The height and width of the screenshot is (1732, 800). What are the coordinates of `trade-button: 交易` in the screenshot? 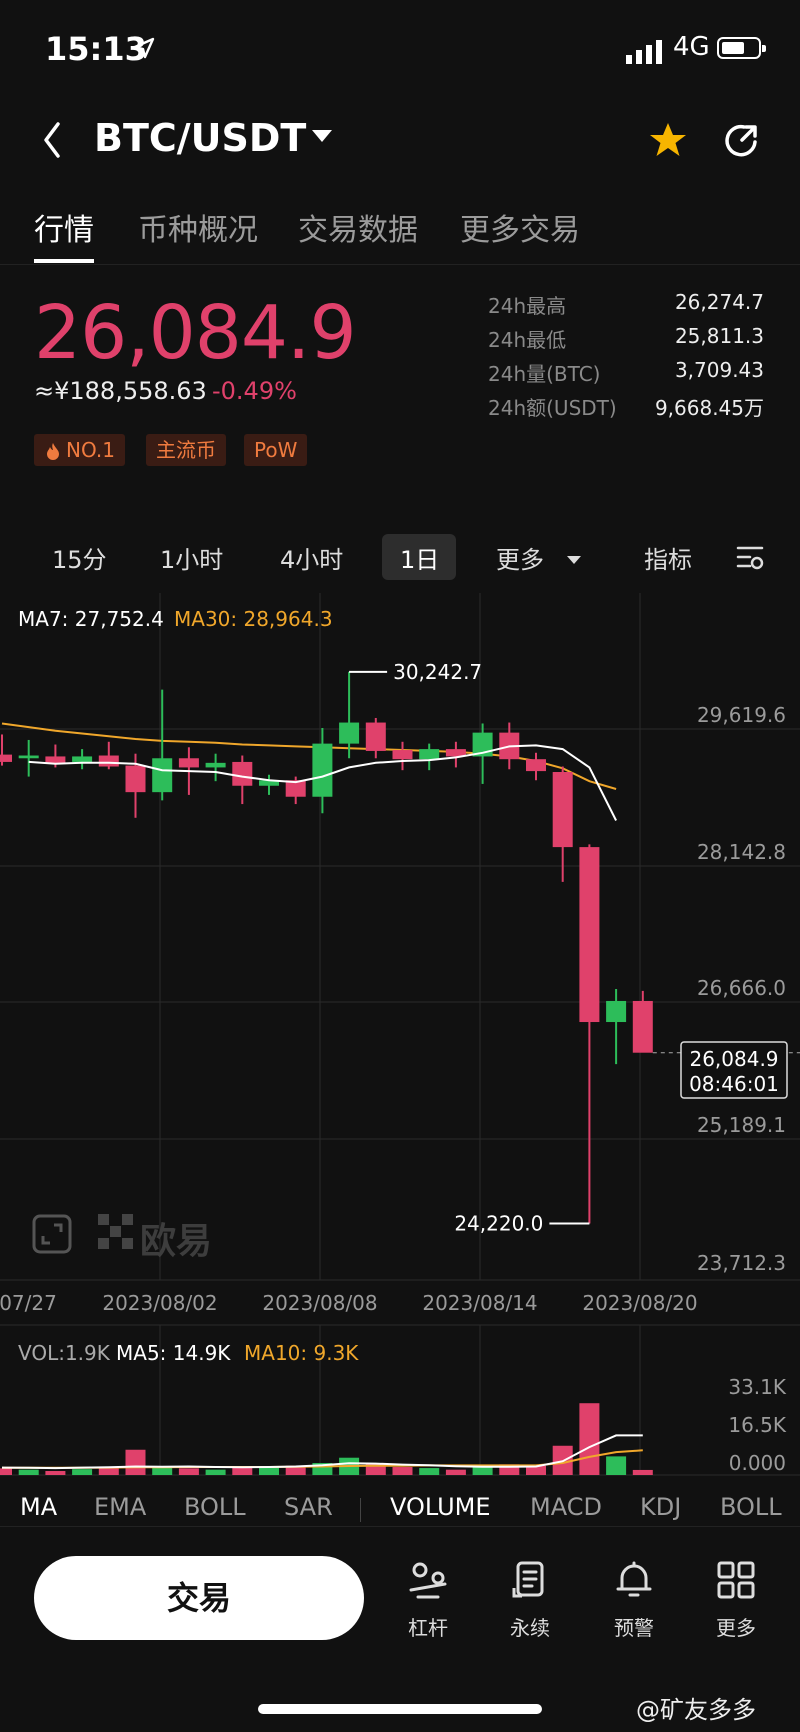 It's located at (199, 1598).